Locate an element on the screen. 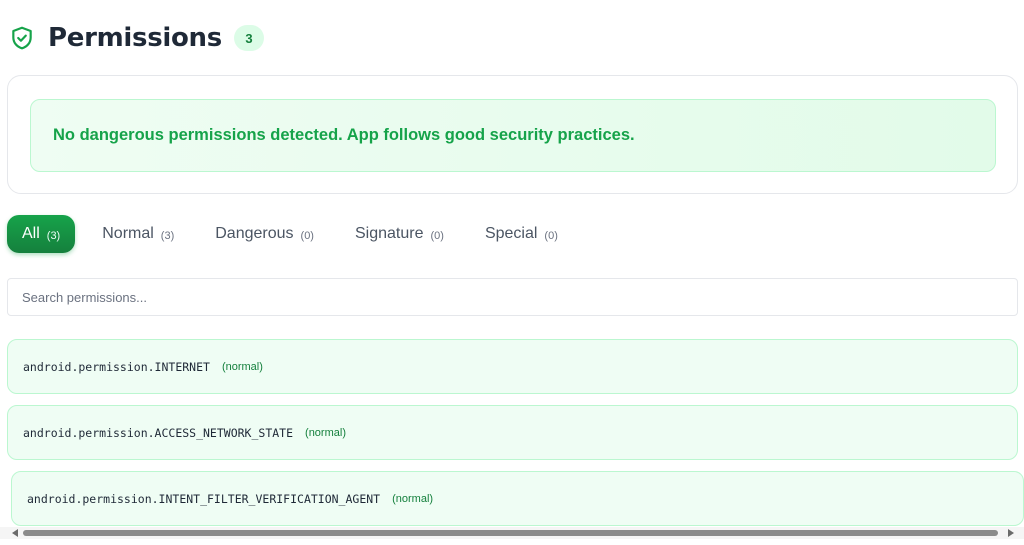 This screenshot has width=1024, height=545. tab-special: Special (0) is located at coordinates (521, 234).